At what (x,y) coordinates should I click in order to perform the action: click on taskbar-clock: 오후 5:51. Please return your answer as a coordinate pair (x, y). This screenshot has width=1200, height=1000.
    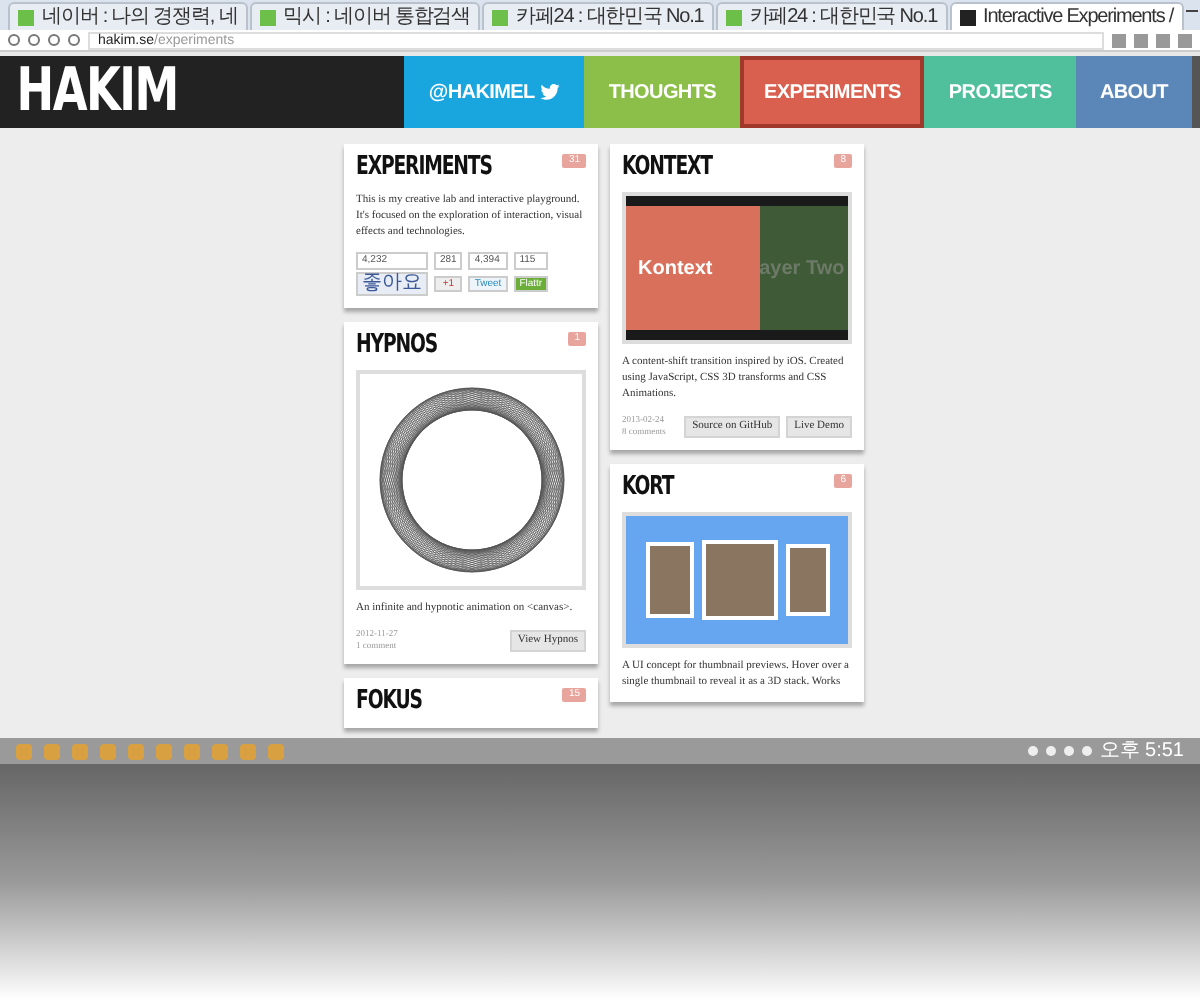
    Looking at the image, I should click on (1141, 751).